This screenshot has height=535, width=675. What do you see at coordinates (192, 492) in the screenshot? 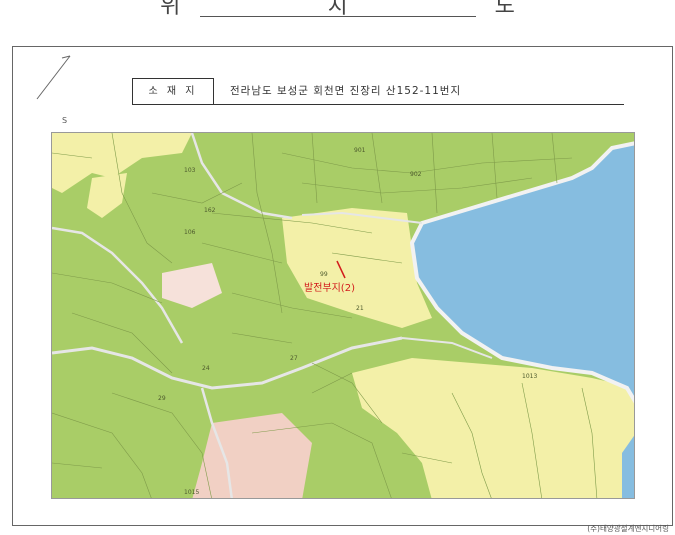
I see `parcel-label: 1015` at bounding box center [192, 492].